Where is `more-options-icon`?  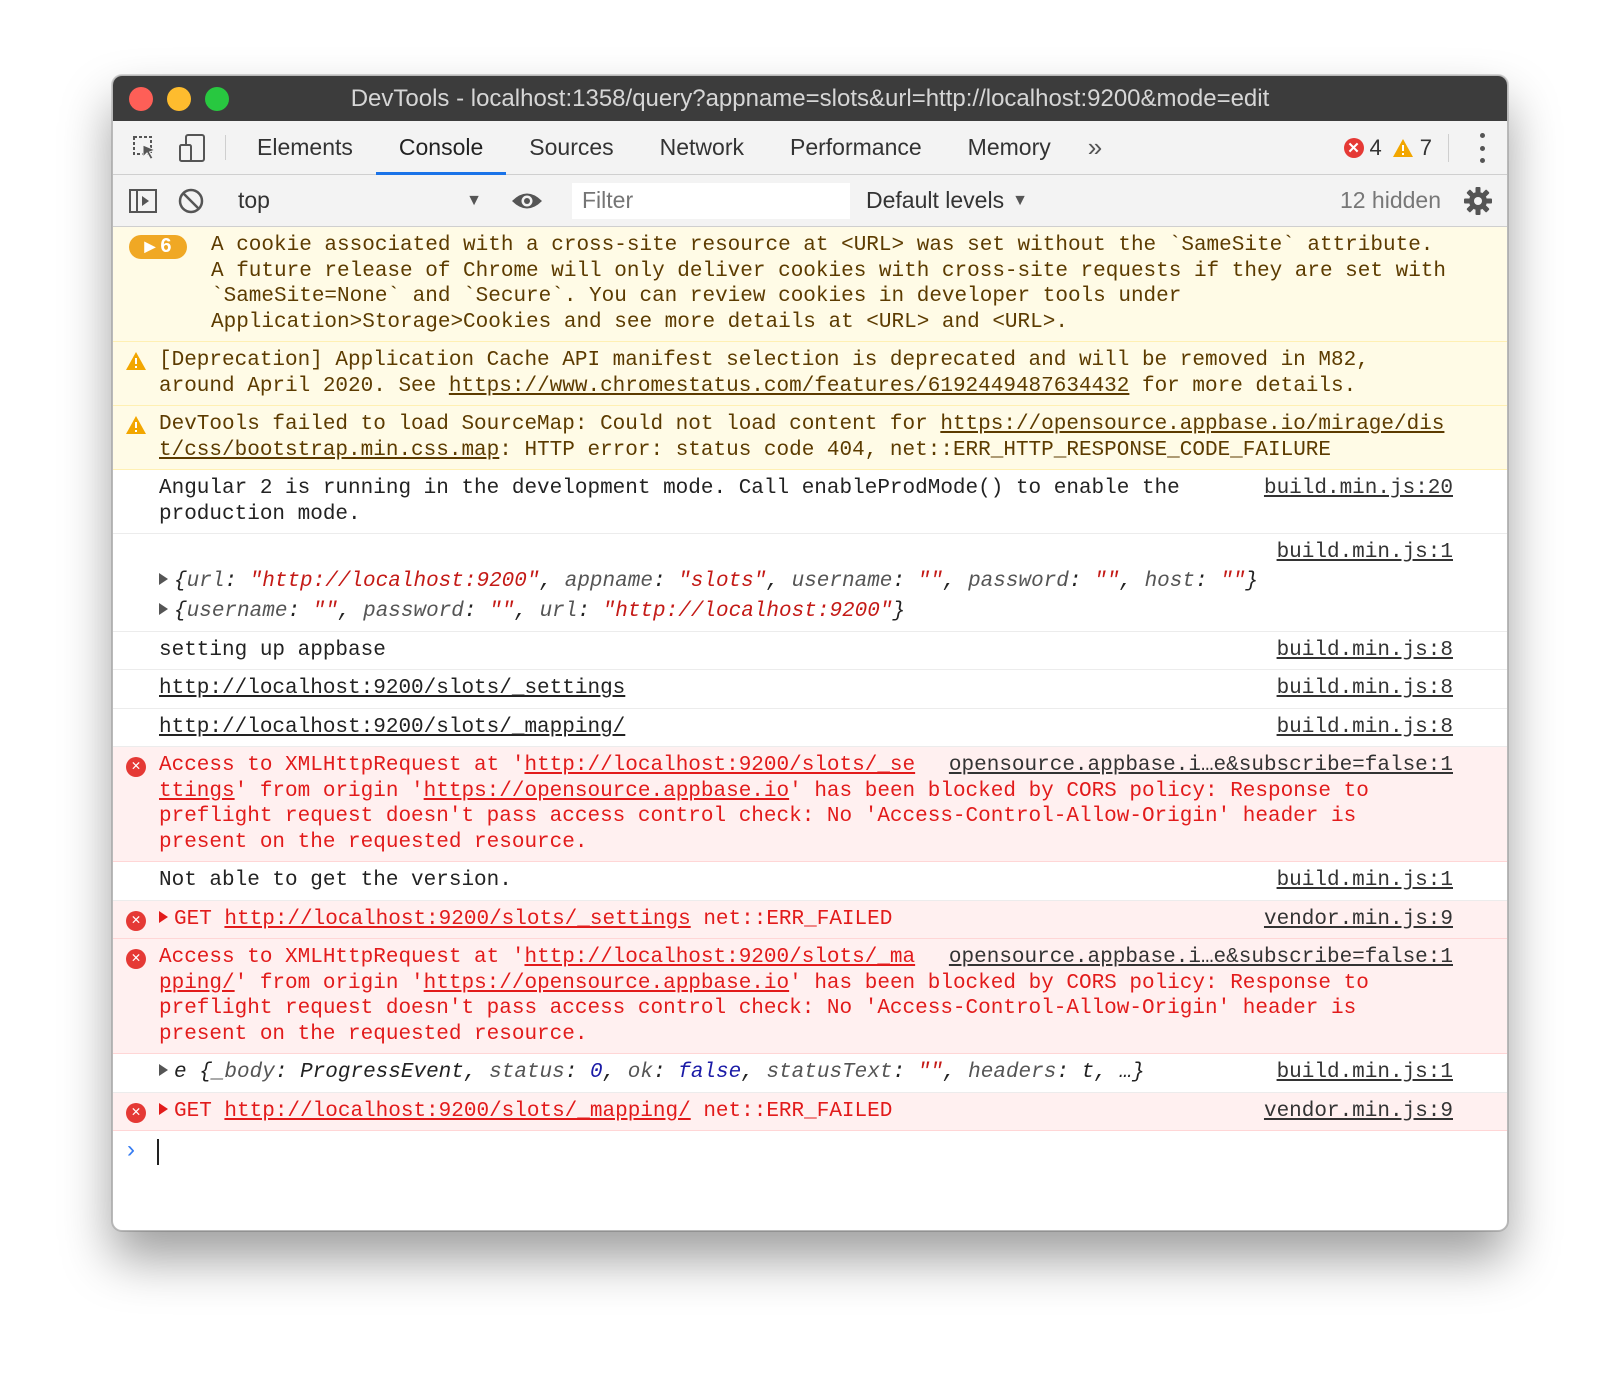 more-options-icon is located at coordinates (1482, 148).